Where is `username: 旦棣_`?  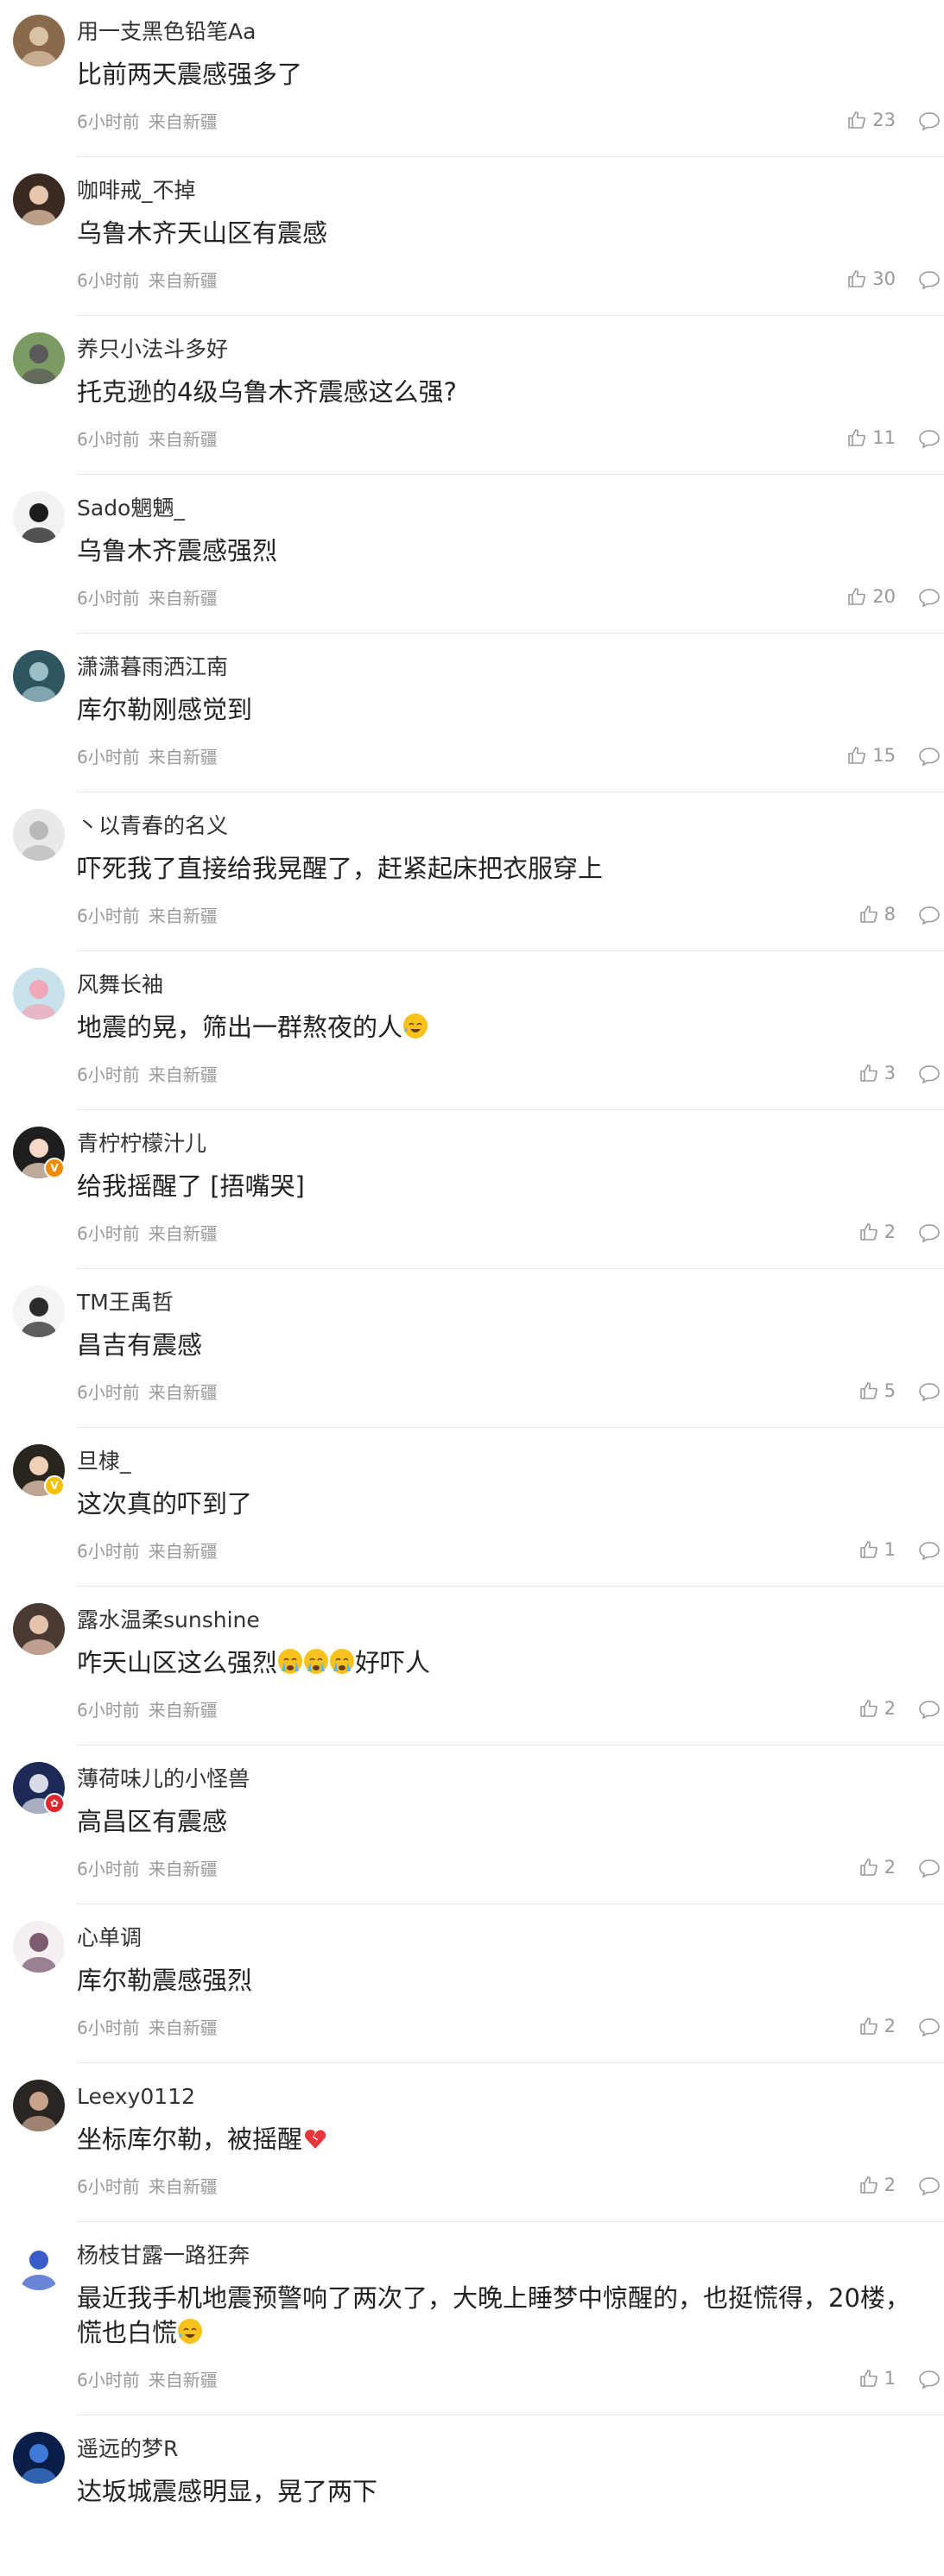 username: 旦棣_ is located at coordinates (104, 1461).